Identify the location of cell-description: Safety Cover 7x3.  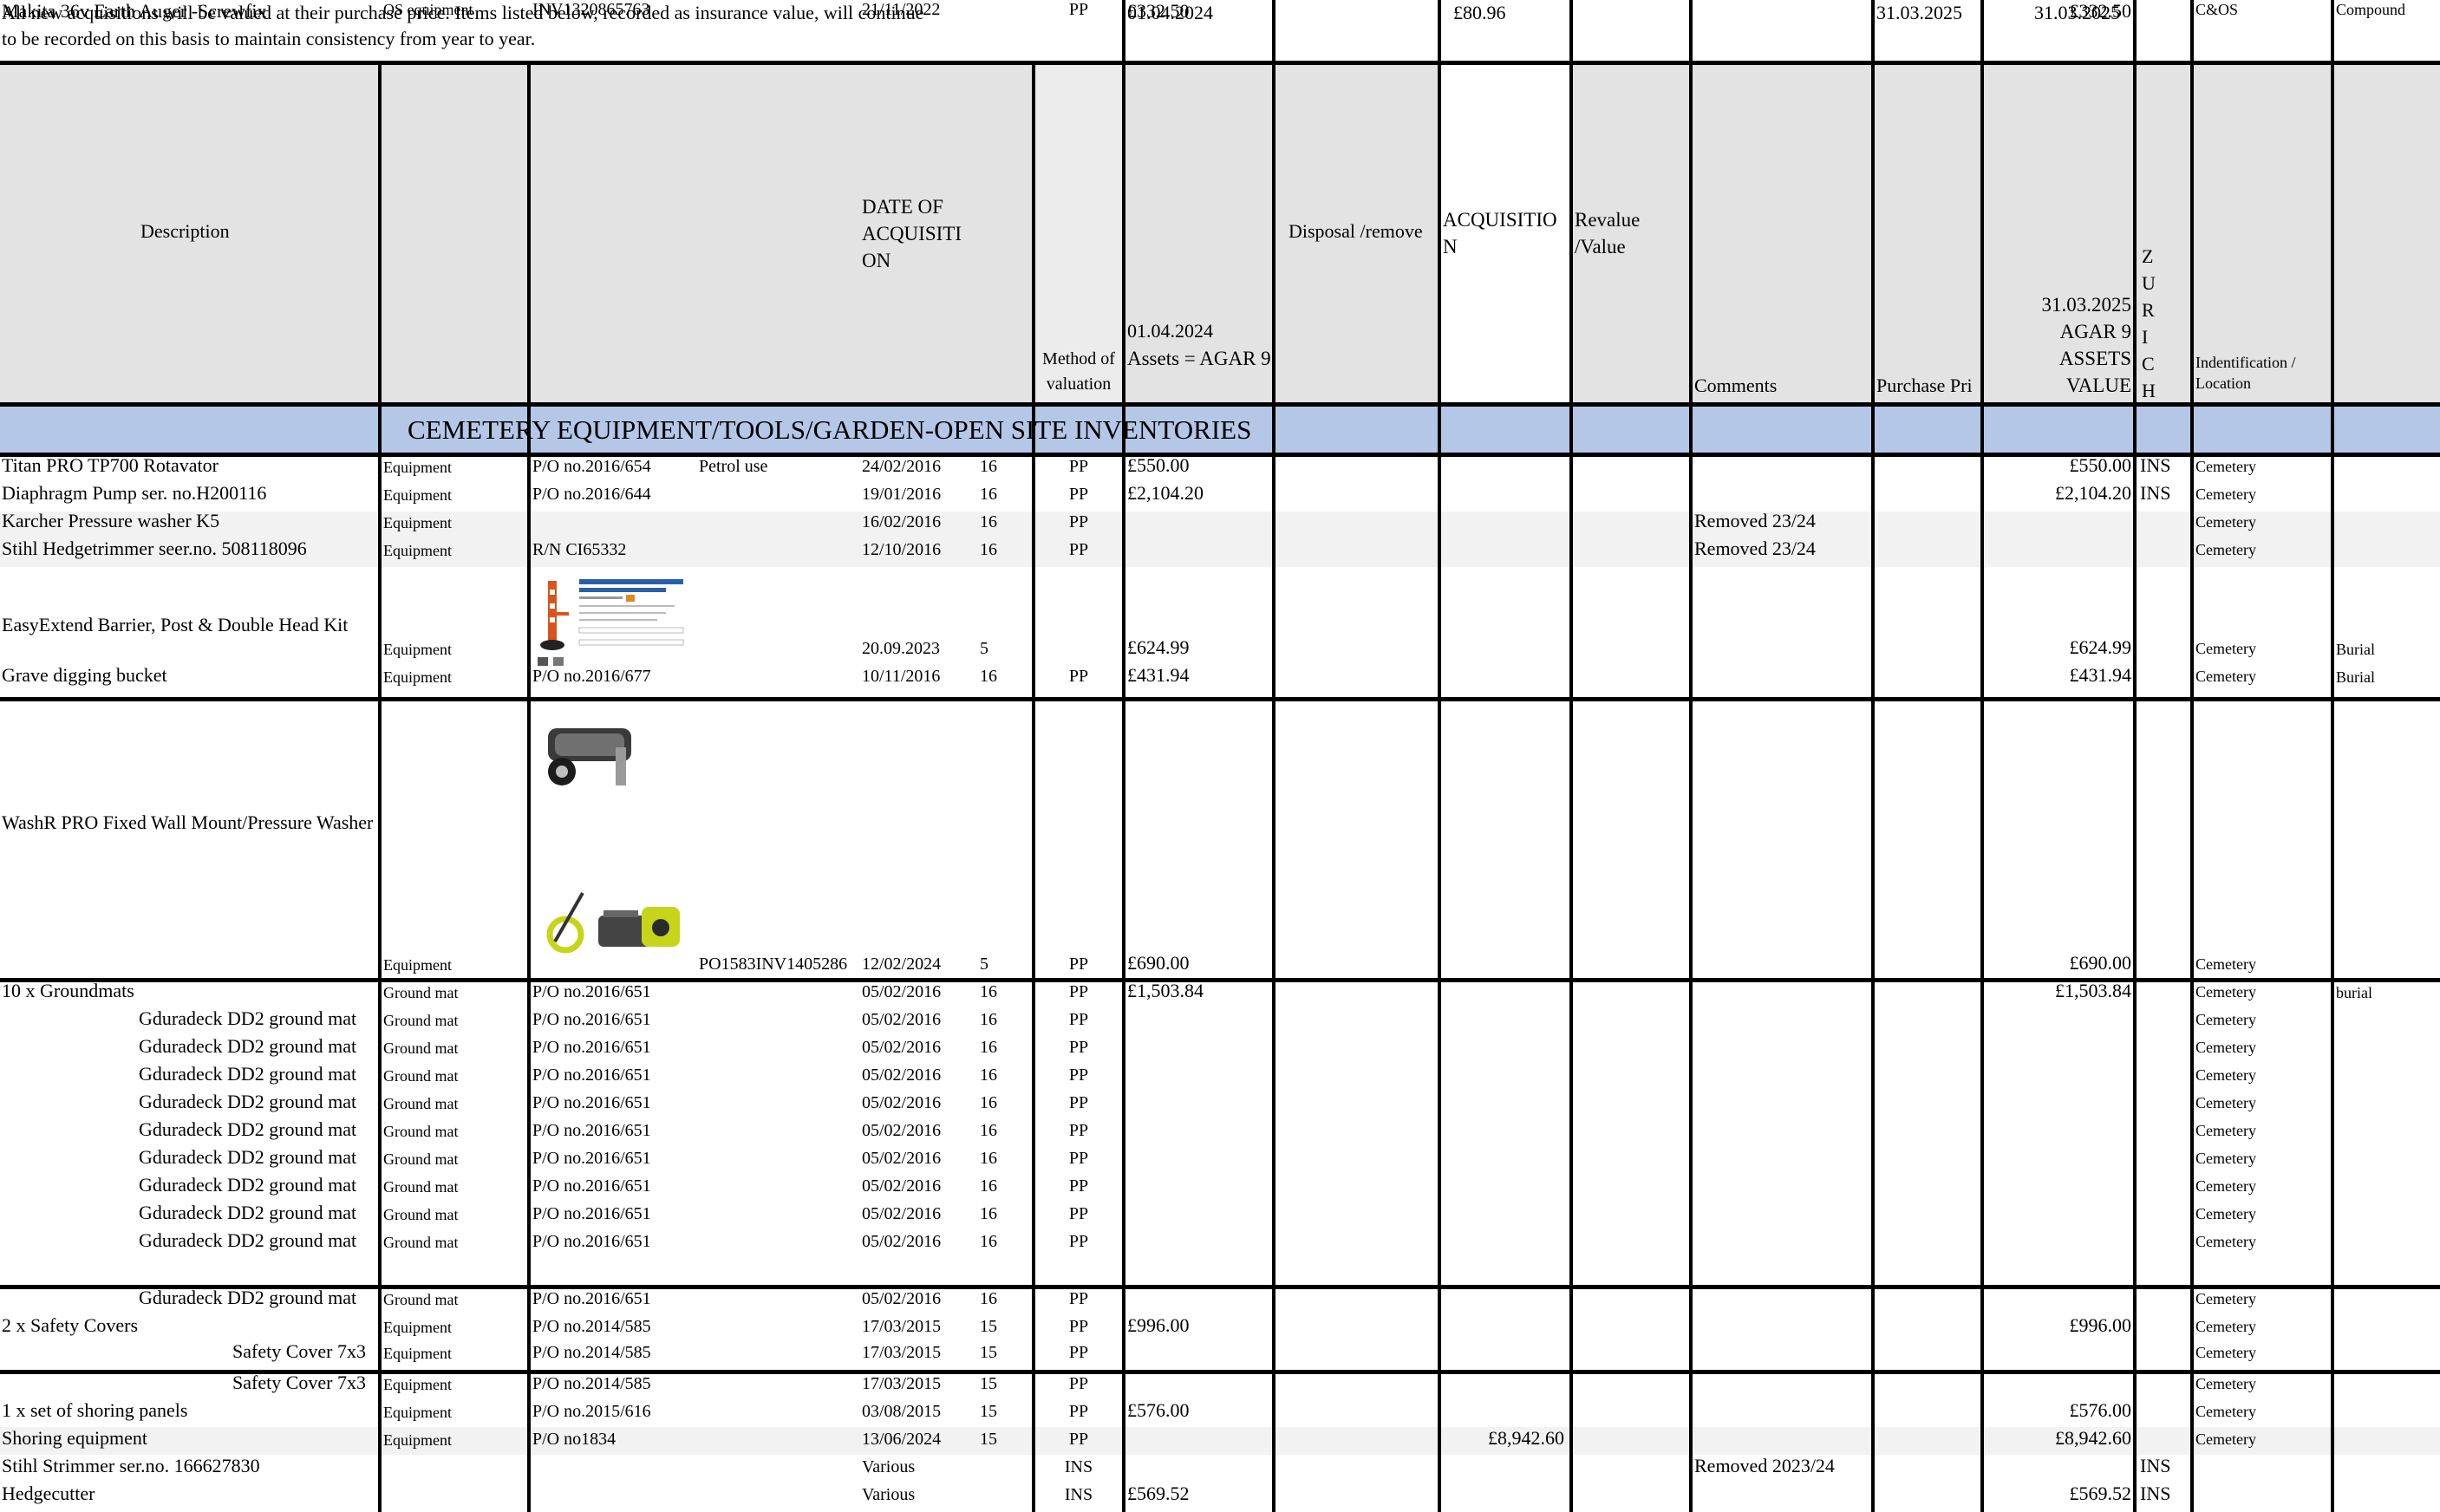
(299, 1383).